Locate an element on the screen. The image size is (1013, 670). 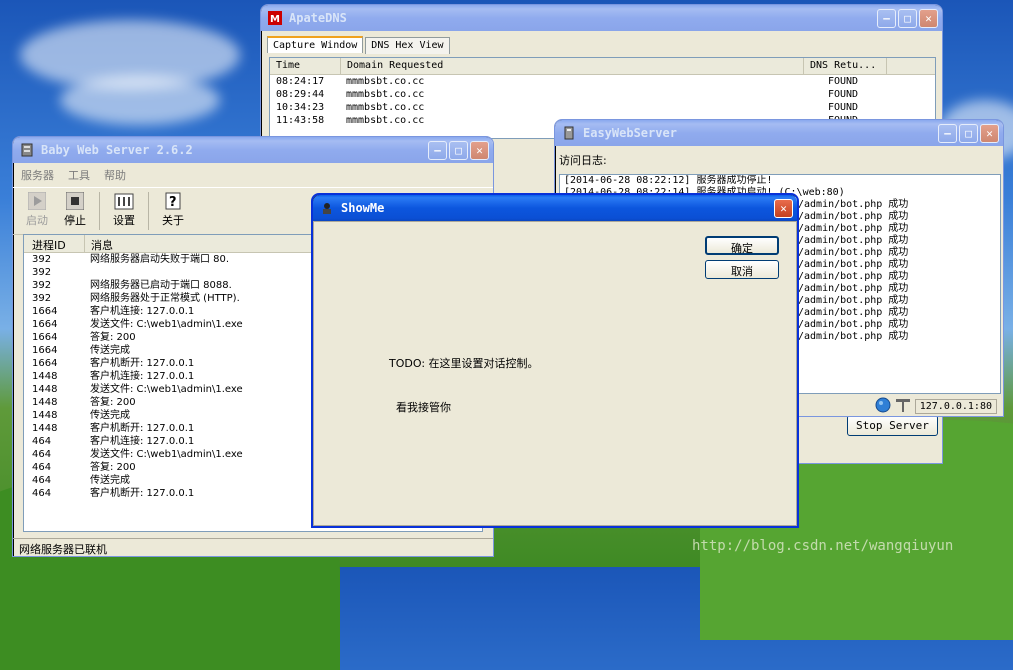
tools-icon is located at coordinates (903, 406).